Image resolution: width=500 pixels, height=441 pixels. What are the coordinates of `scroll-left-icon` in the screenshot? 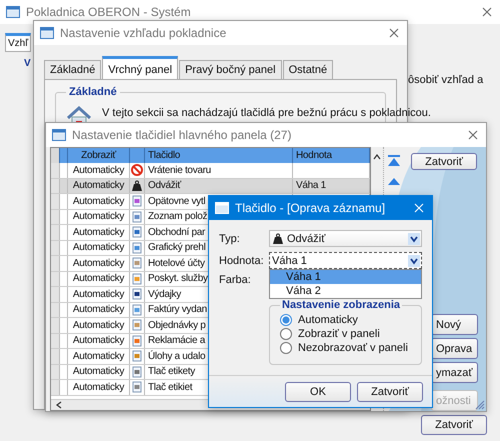 It's located at (59, 405).